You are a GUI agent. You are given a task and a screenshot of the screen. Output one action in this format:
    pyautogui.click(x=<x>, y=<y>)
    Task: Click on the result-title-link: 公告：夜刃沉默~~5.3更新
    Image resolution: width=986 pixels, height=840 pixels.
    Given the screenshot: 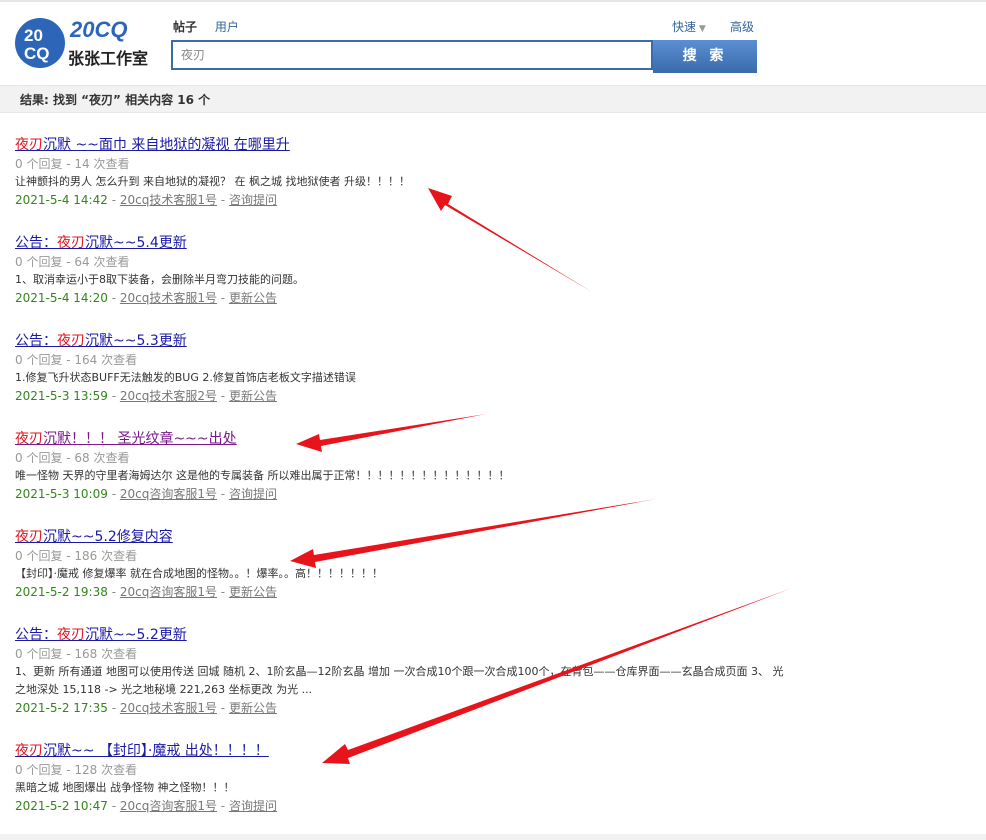 What is the action you would take?
    pyautogui.click(x=101, y=341)
    